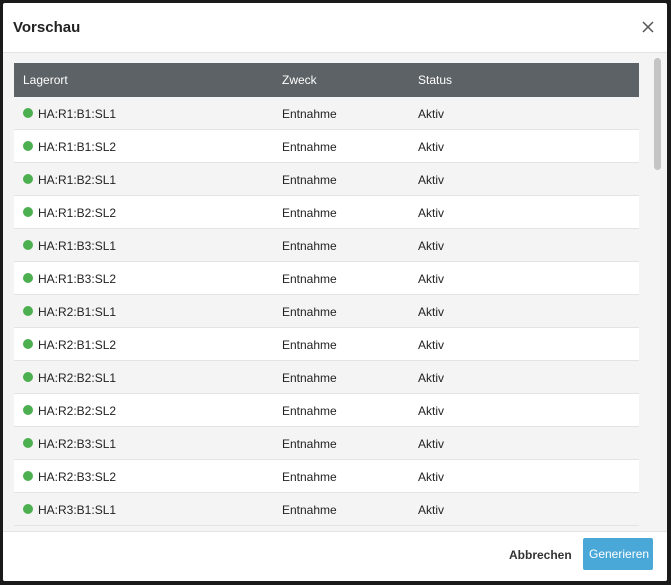 The height and width of the screenshot is (585, 671). Describe the element at coordinates (335, 28) in the screenshot. I see `dialog-header: Vorschau` at that location.